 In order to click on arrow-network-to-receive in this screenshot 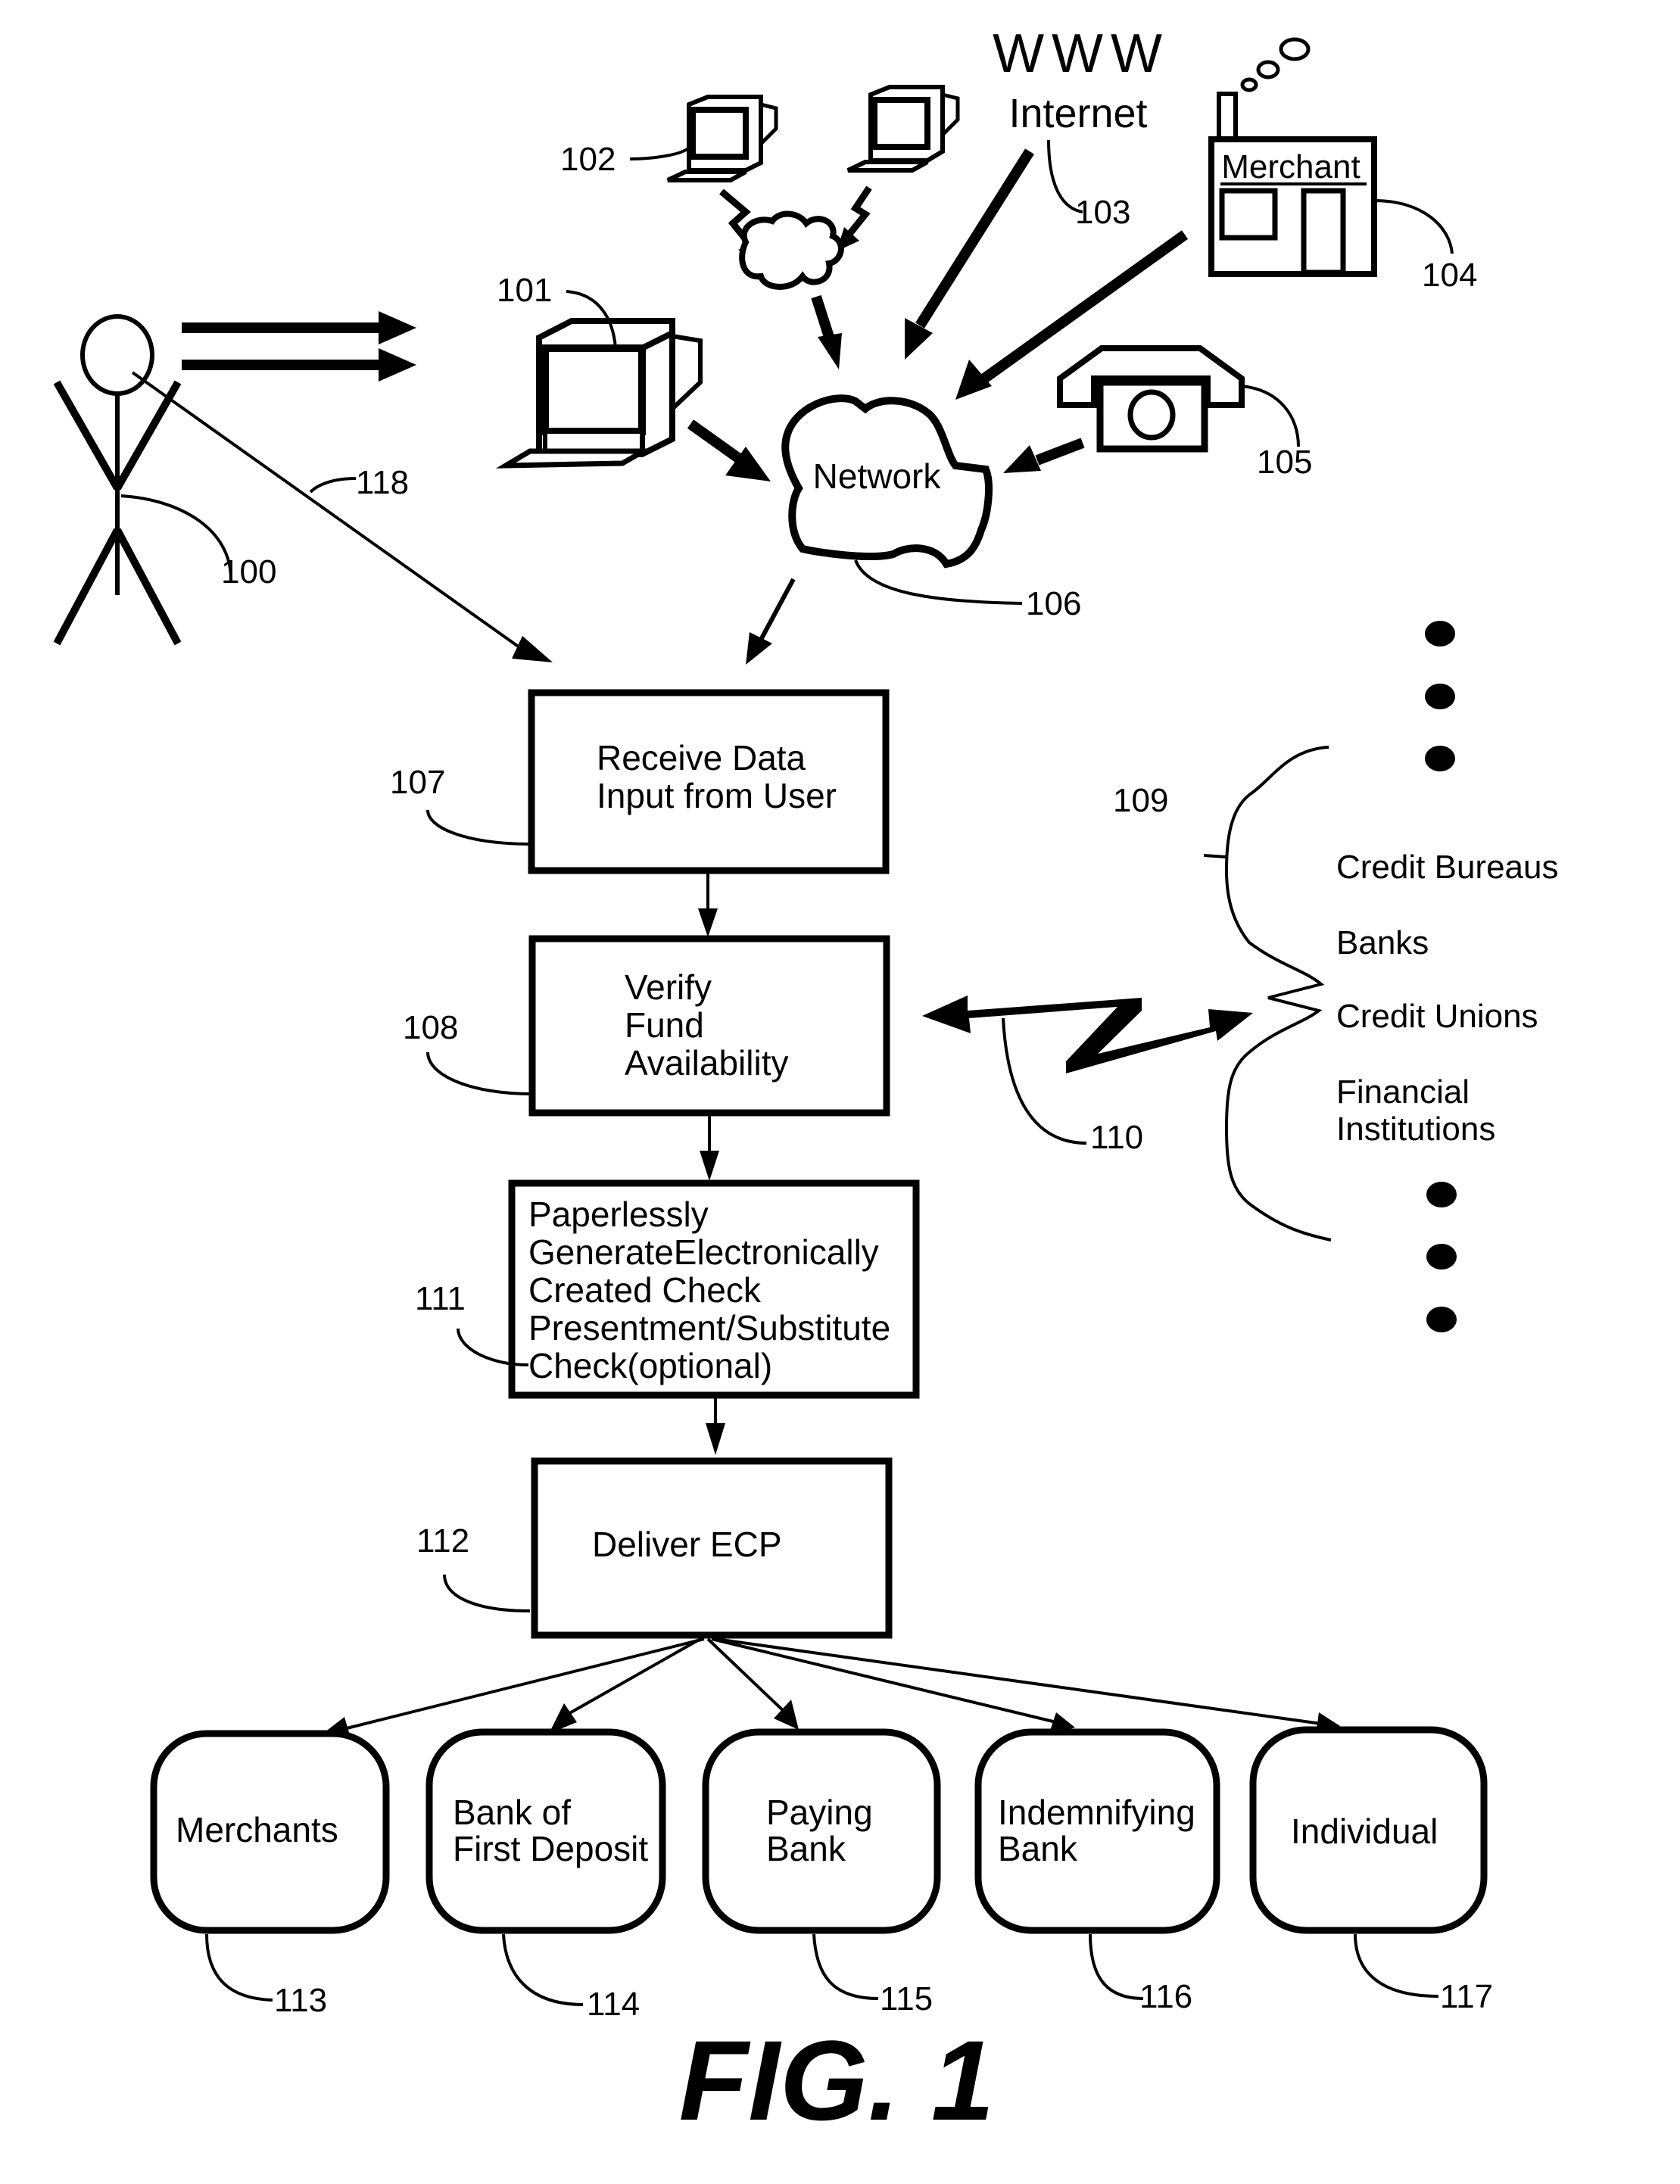, I will do `click(771, 621)`.